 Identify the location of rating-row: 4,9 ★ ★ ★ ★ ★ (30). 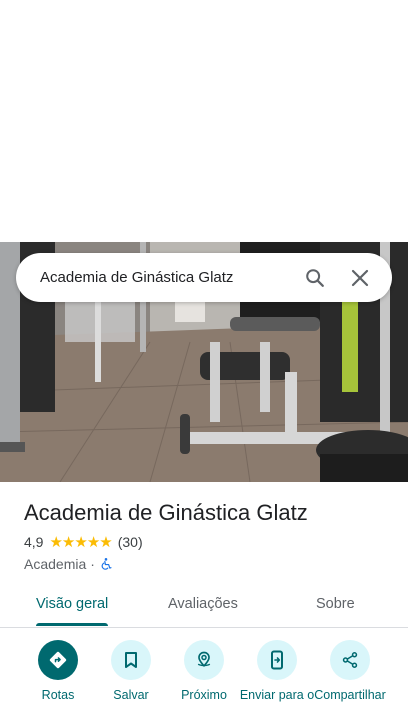
(209, 542).